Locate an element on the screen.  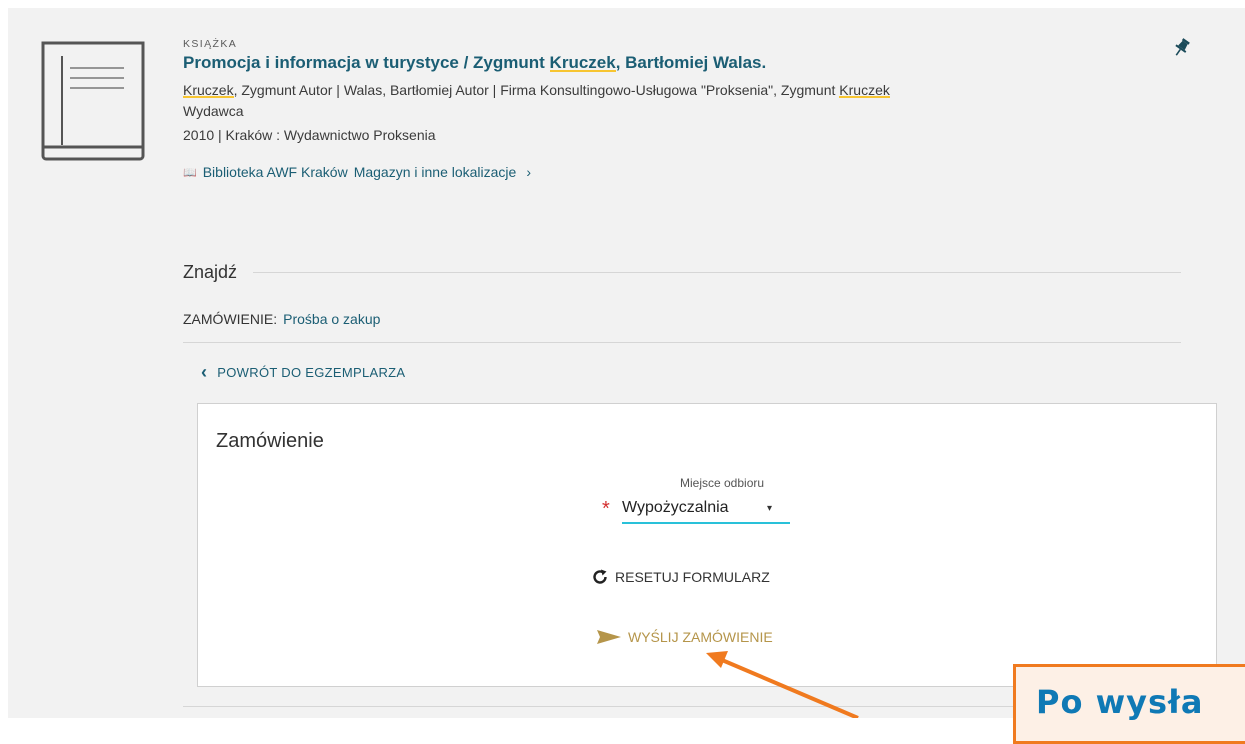
author-highlight-2: Kruczek is located at coordinates (864, 90).